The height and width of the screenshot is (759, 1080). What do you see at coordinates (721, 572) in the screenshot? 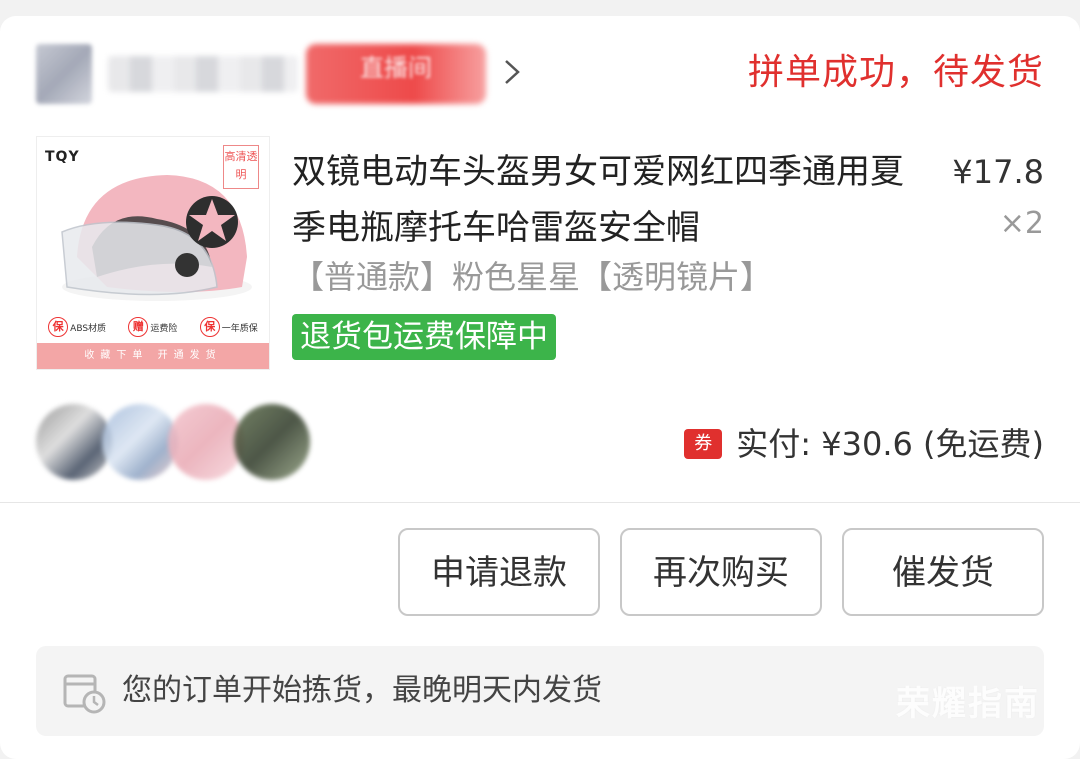
I see `buy-again-button: 再次购买` at bounding box center [721, 572].